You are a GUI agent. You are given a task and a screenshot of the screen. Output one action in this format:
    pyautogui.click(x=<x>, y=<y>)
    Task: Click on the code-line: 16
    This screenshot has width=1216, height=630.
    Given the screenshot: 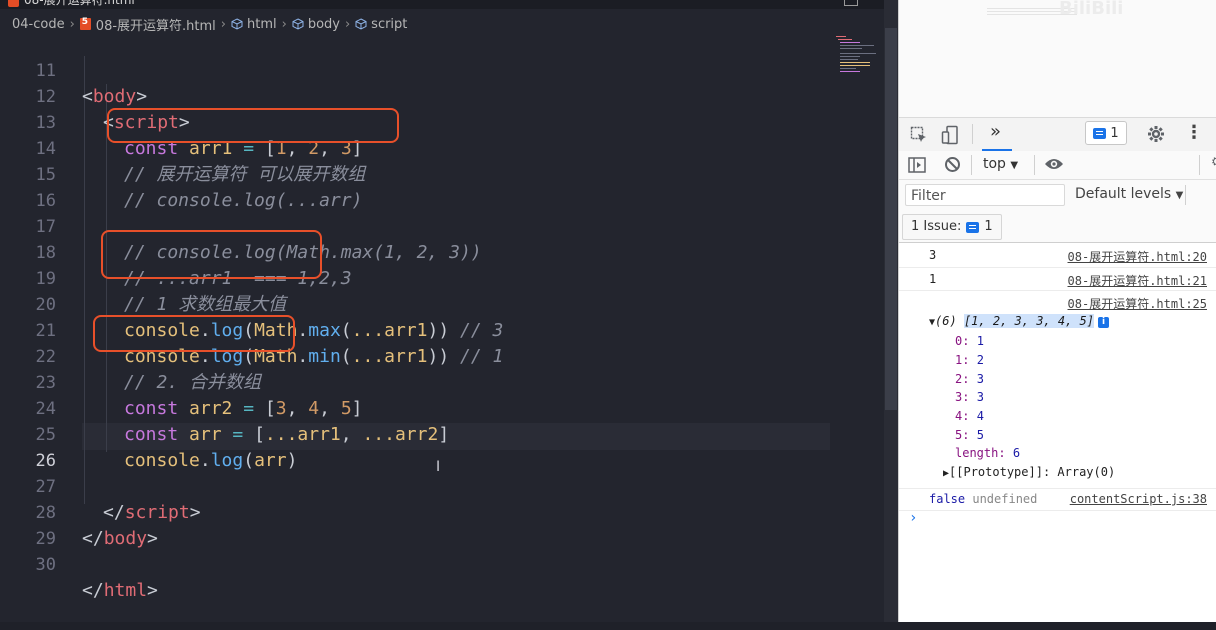 What is the action you would take?
    pyautogui.click(x=45, y=201)
    